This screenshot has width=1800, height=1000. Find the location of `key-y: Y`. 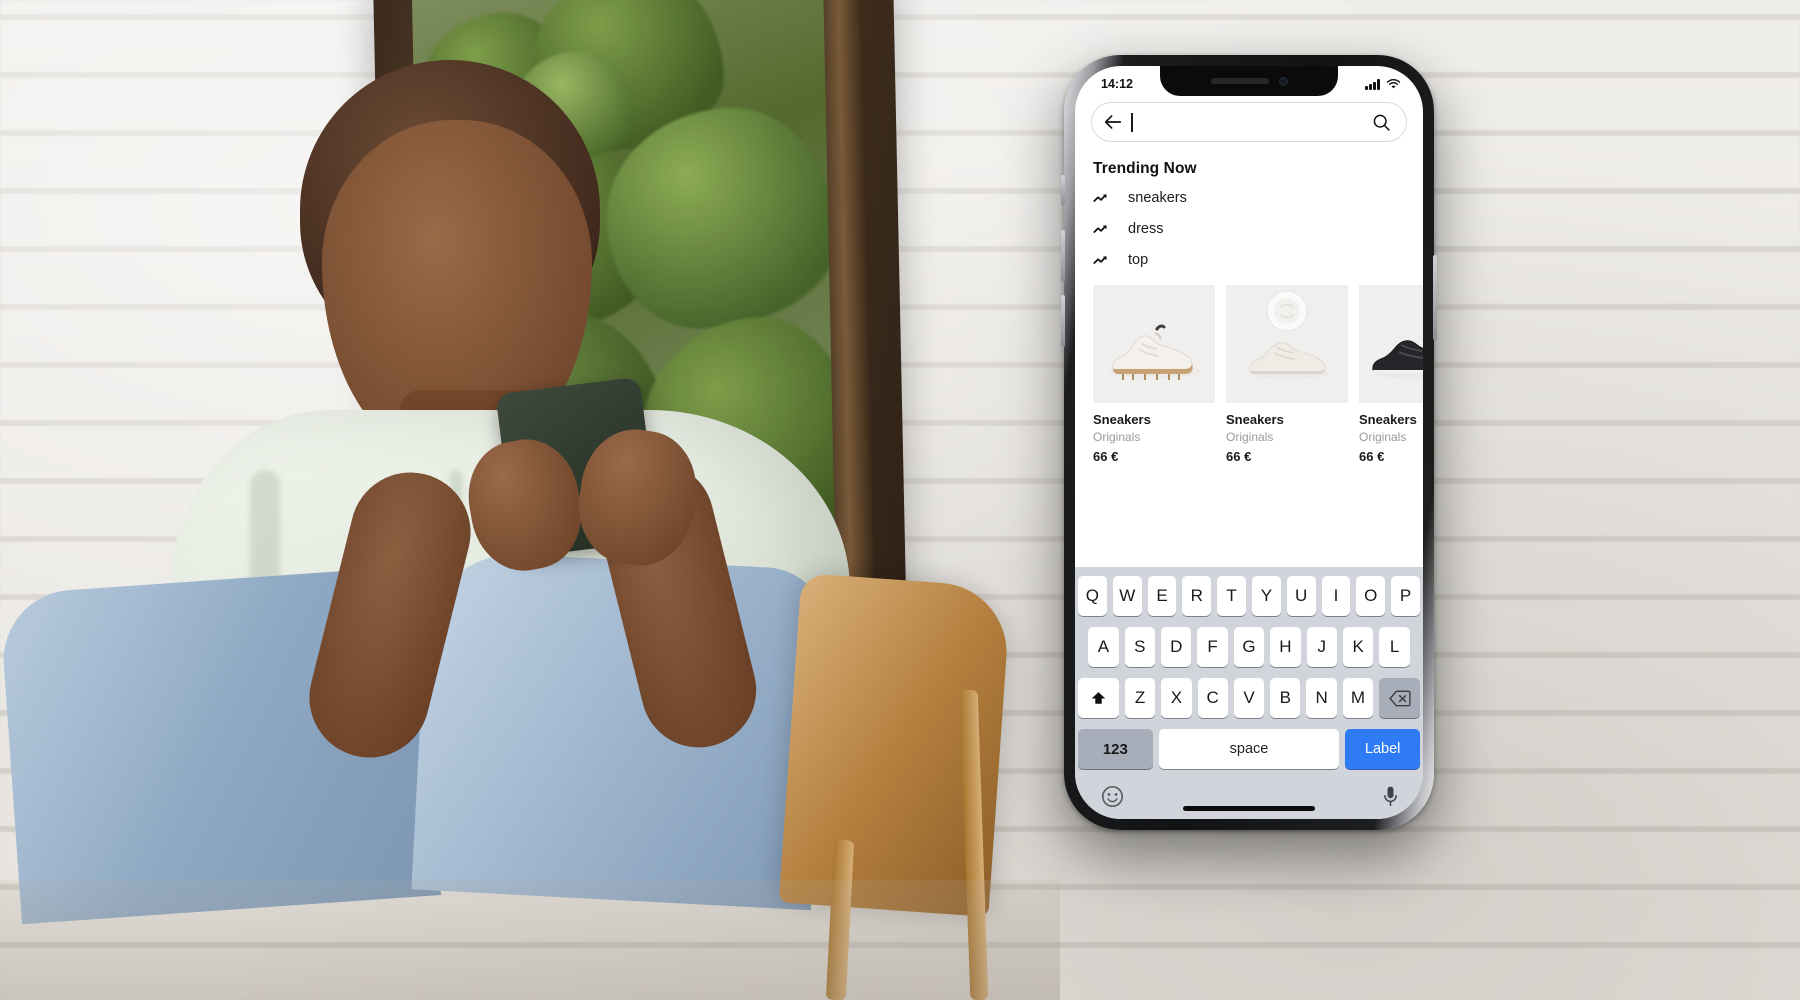

key-y: Y is located at coordinates (1266, 596).